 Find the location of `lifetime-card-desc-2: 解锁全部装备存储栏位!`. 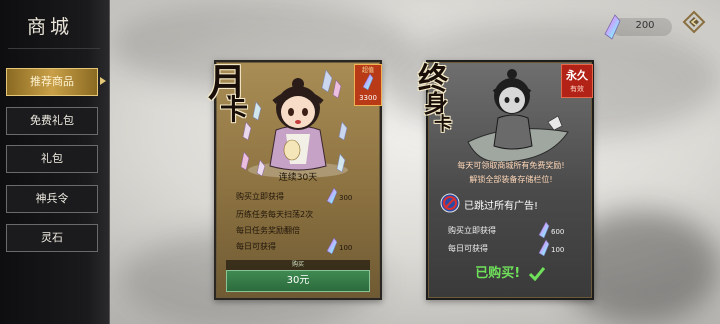

lifetime-card-desc-2: 解锁全部装备存储栏位! is located at coordinates (511, 179).